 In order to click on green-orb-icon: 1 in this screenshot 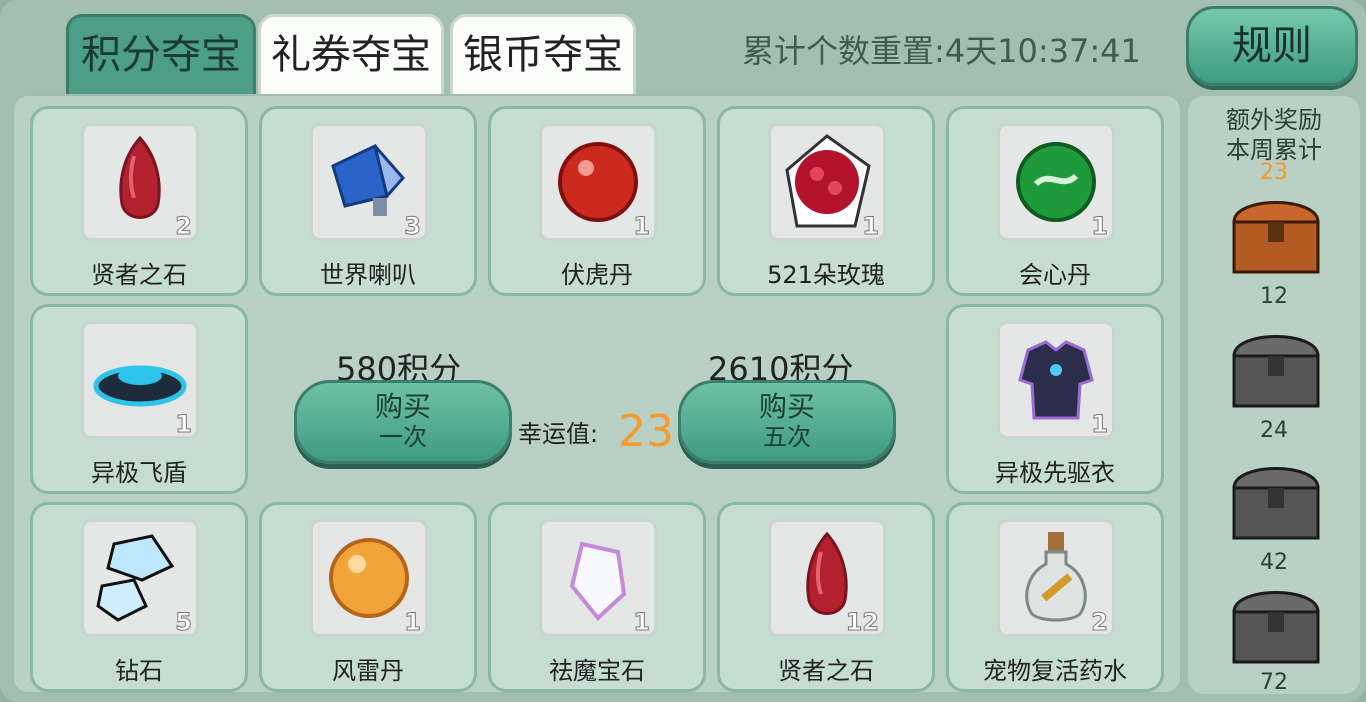, I will do `click(1056, 182)`.